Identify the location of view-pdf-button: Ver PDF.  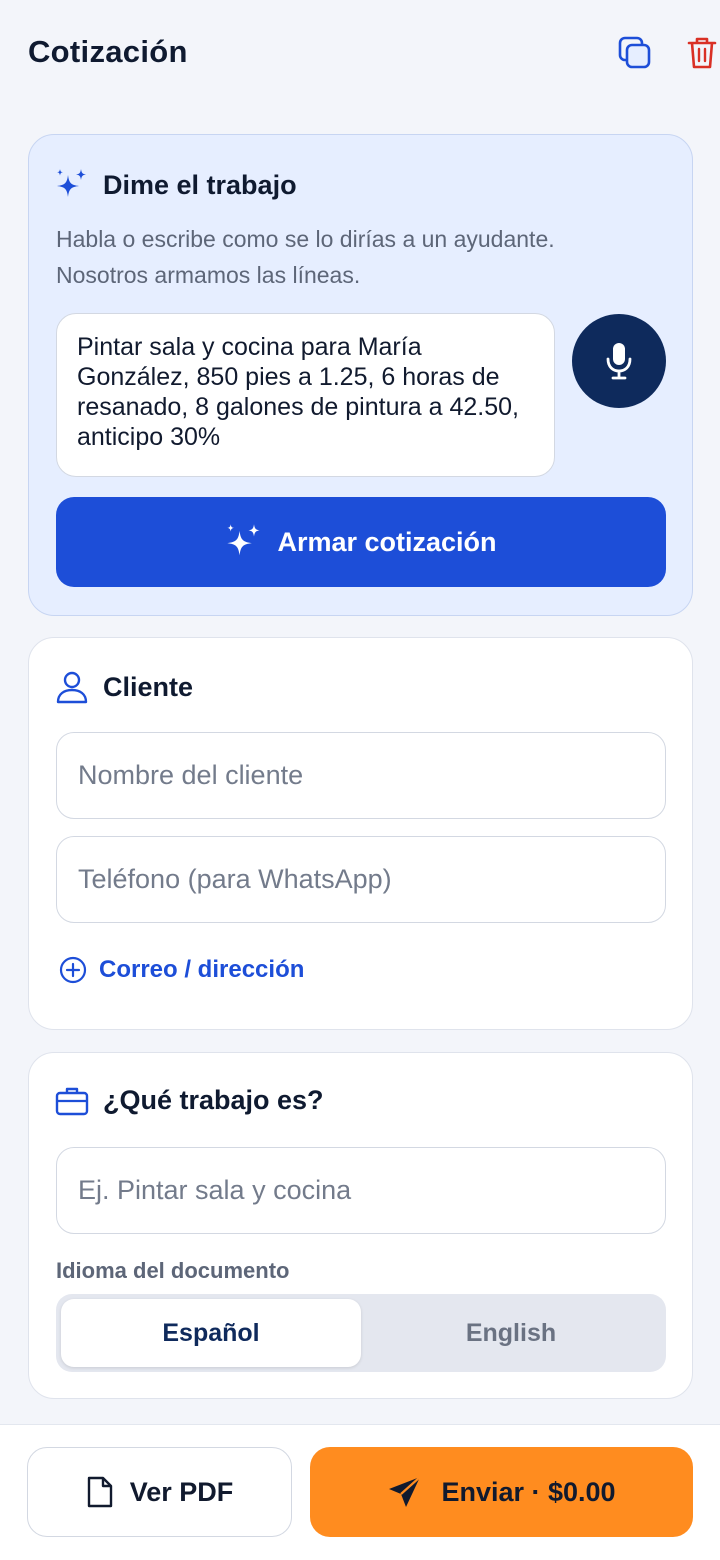
(159, 1492).